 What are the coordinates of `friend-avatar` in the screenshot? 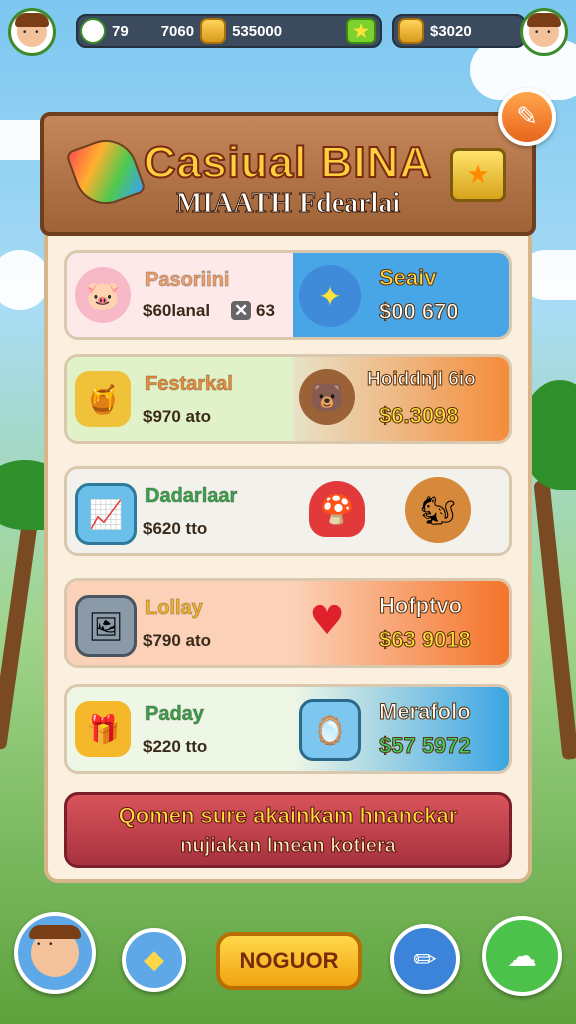 It's located at (544, 32).